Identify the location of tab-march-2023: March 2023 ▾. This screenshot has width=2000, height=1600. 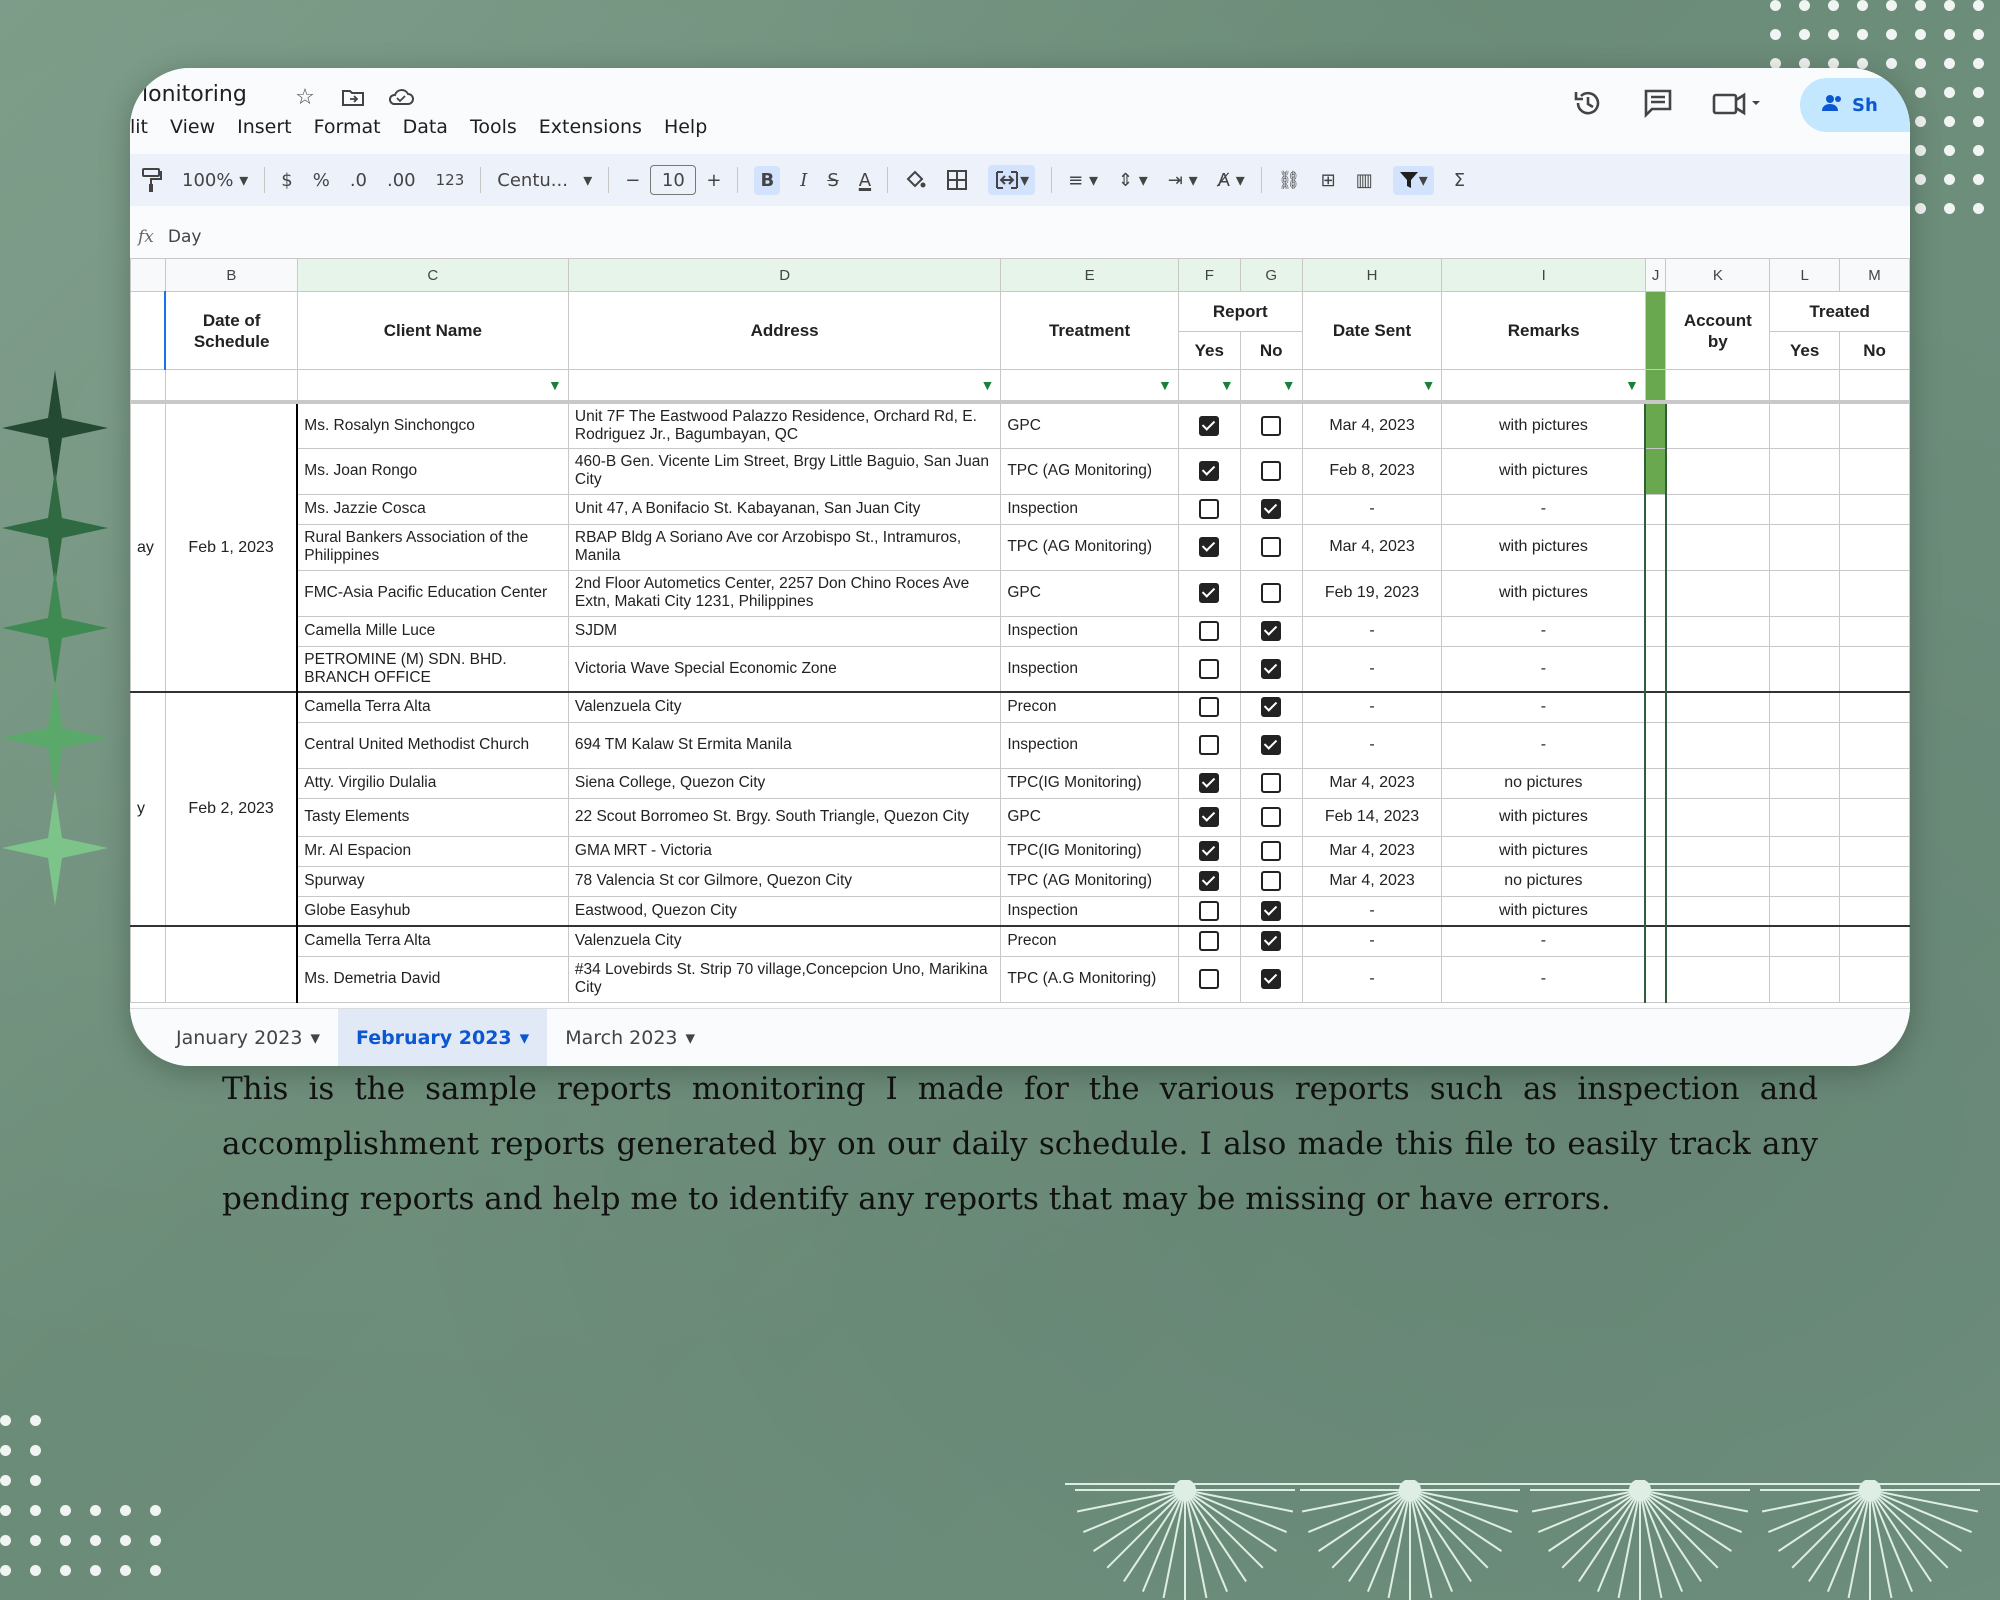
(630, 1037).